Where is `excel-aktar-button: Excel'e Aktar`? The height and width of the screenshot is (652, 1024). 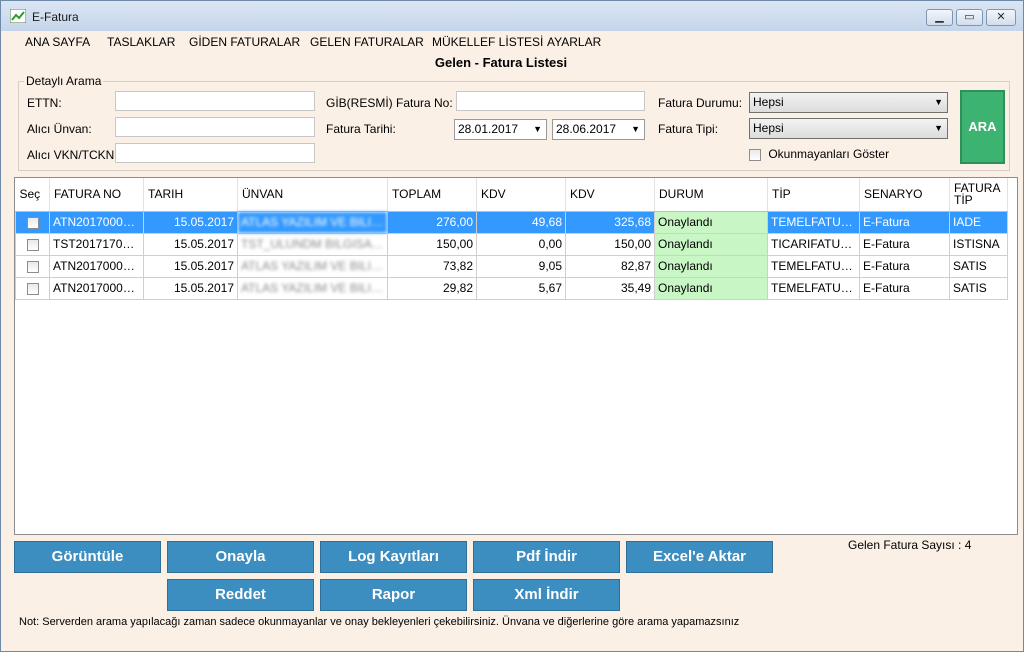 excel-aktar-button: Excel'e Aktar is located at coordinates (699, 557).